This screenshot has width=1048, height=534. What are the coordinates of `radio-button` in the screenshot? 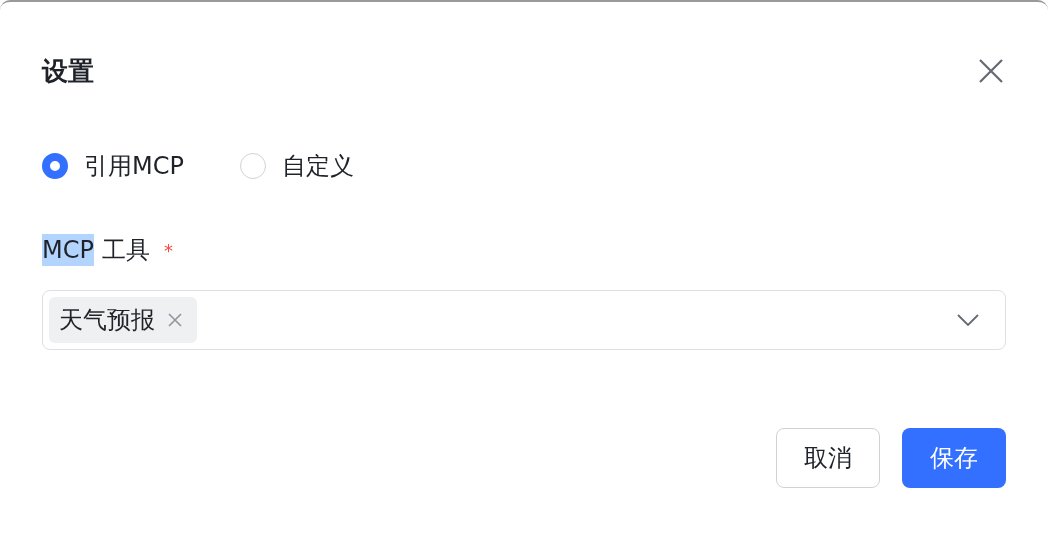 It's located at (55, 166).